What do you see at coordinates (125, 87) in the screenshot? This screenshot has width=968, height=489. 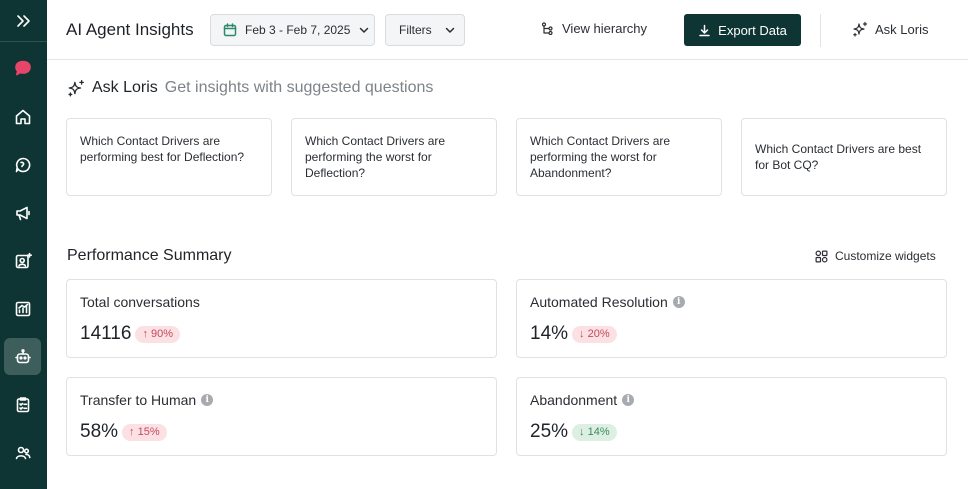 I see `ask-loris-title: Ask Loris` at bounding box center [125, 87].